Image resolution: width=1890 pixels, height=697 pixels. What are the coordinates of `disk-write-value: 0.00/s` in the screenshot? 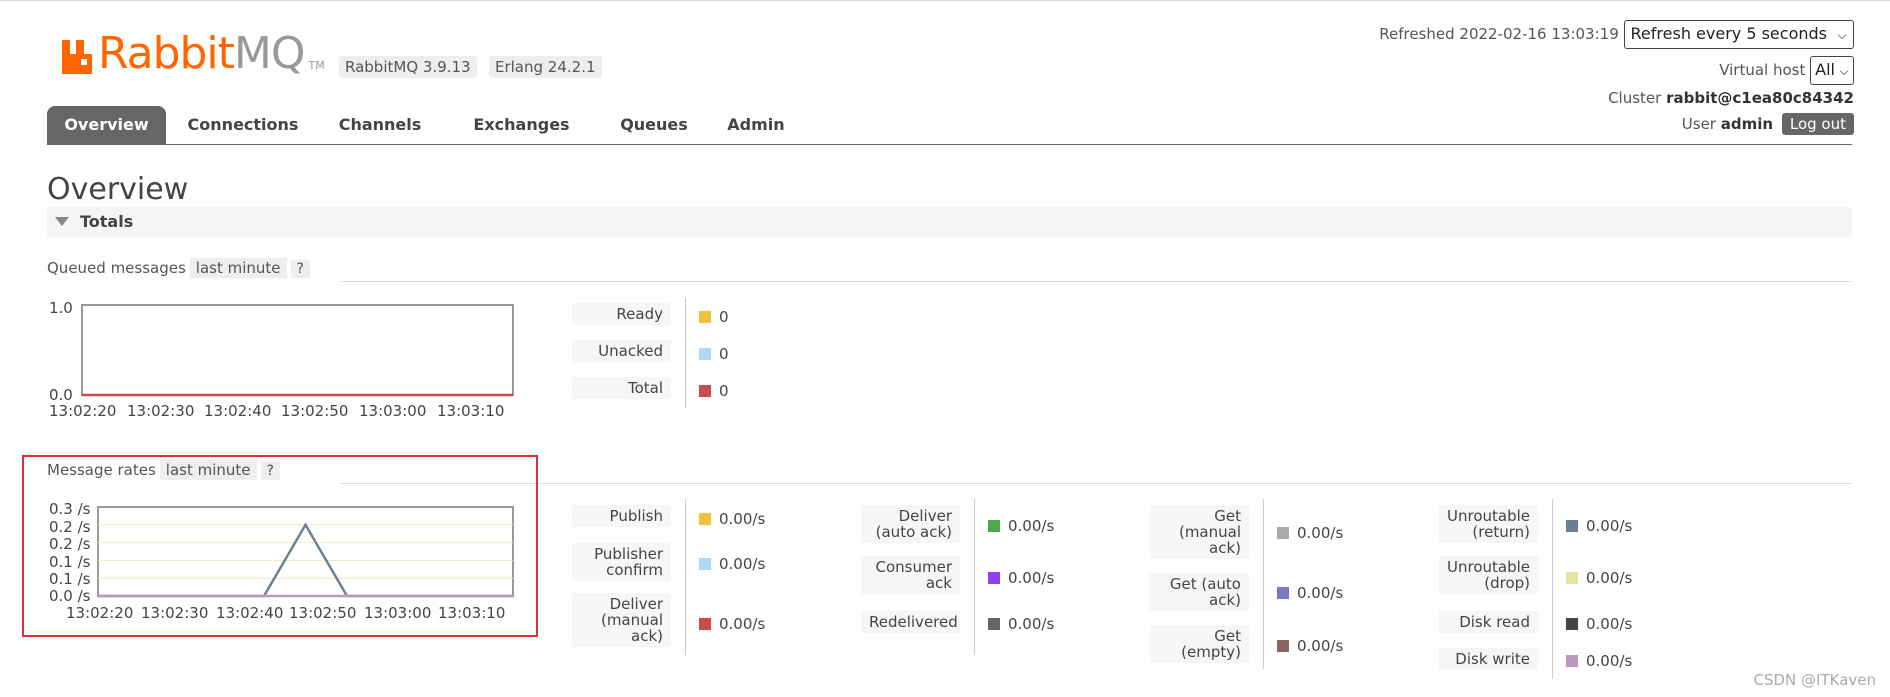 It's located at (1609, 661).